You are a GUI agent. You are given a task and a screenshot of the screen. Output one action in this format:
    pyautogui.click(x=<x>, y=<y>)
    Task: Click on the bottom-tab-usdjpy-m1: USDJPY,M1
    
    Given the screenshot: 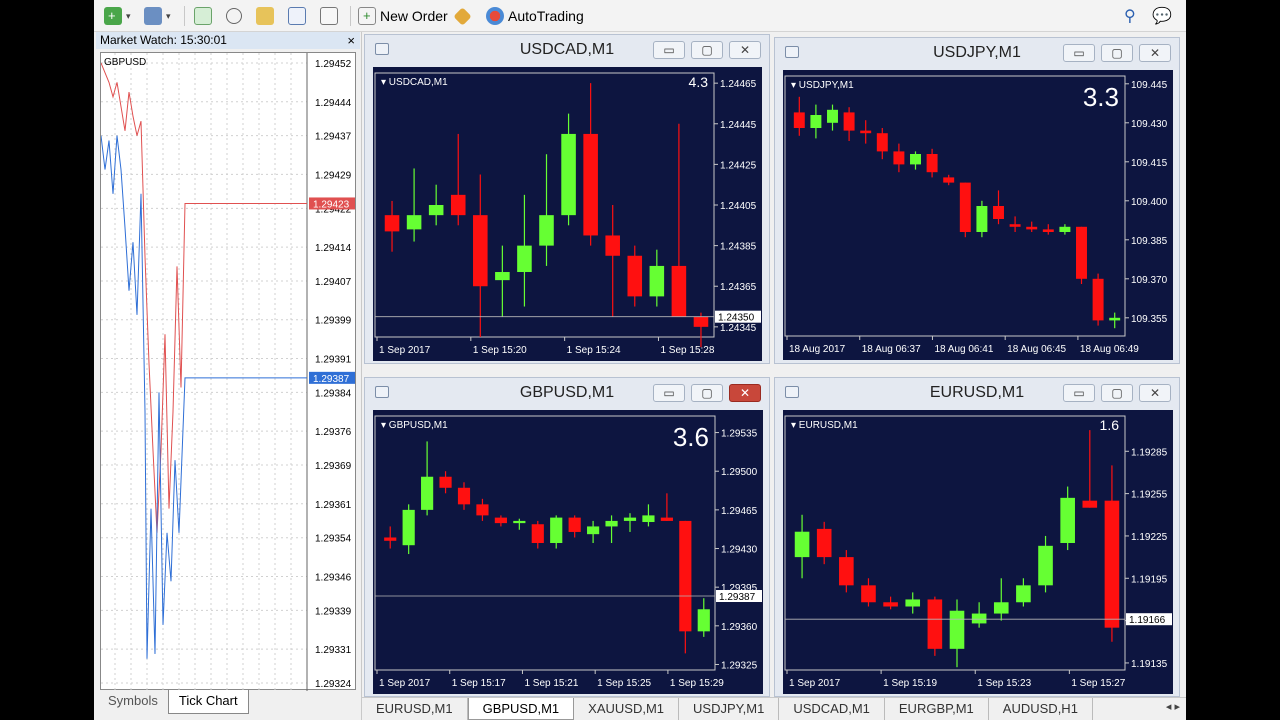 What is the action you would take?
    pyautogui.click(x=729, y=709)
    